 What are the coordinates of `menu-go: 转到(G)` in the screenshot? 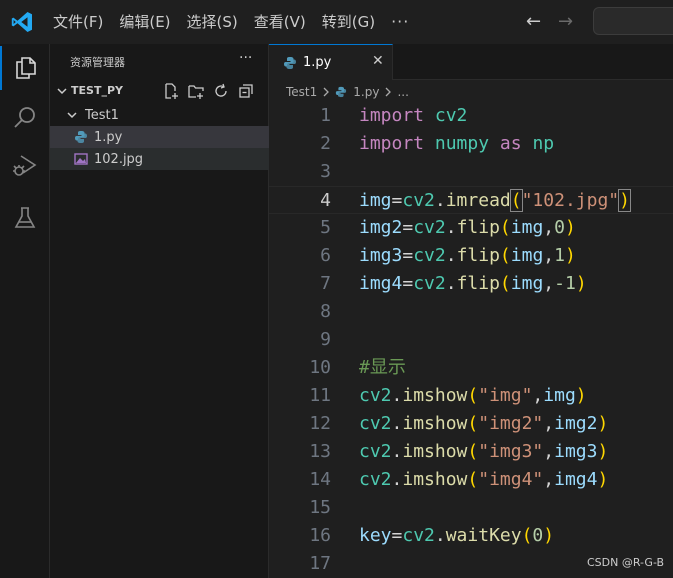 It's located at (348, 22).